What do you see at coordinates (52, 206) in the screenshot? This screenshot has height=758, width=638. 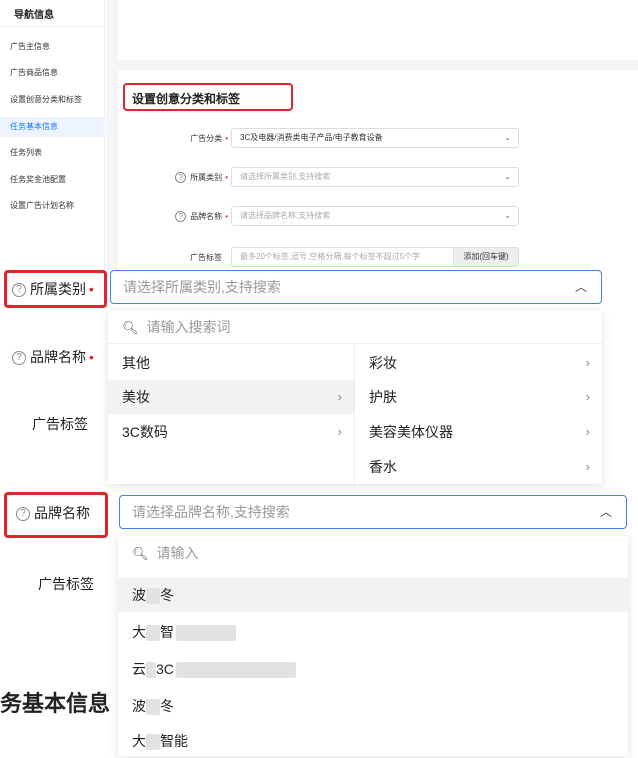 I see `nav-item-plan-name: 设置广告计划名称` at bounding box center [52, 206].